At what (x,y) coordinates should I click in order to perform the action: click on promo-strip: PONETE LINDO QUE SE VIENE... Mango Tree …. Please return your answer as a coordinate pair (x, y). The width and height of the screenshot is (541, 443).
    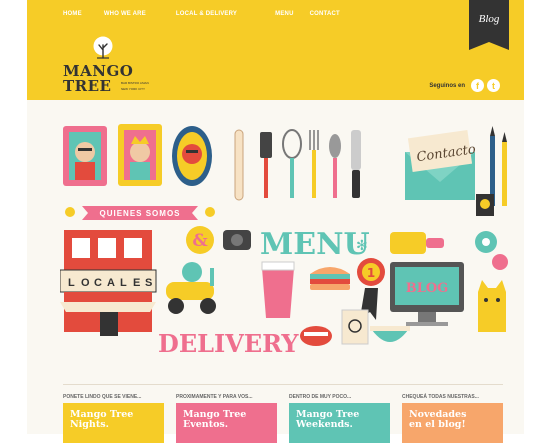
    Looking at the image, I should click on (283, 413).